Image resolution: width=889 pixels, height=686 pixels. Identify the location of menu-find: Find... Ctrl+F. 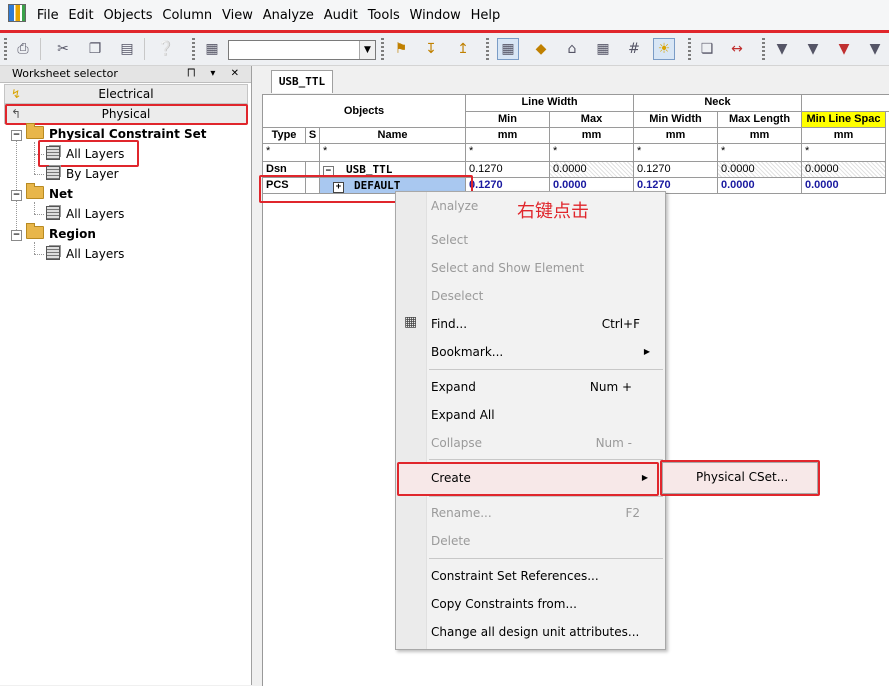
(543, 324).